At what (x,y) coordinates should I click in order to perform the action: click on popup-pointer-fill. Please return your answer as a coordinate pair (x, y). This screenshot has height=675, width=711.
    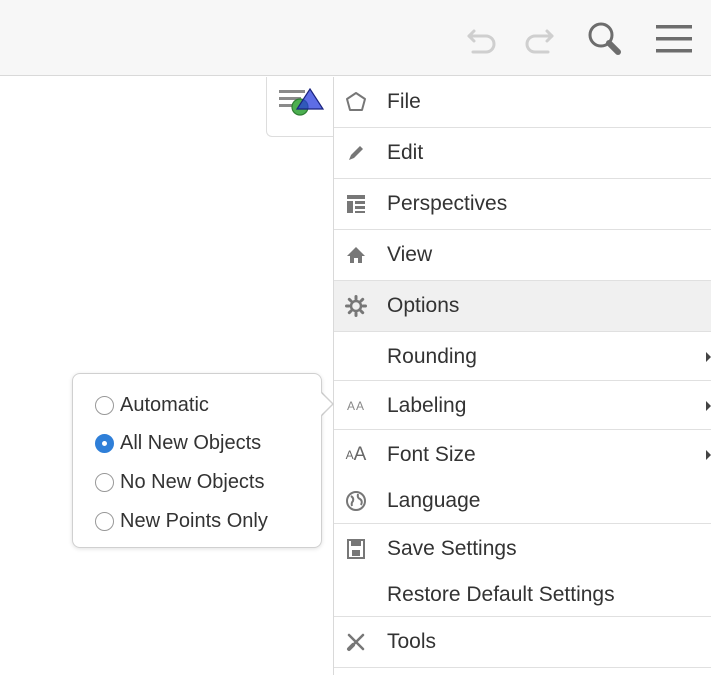
    Looking at the image, I should click on (325, 404).